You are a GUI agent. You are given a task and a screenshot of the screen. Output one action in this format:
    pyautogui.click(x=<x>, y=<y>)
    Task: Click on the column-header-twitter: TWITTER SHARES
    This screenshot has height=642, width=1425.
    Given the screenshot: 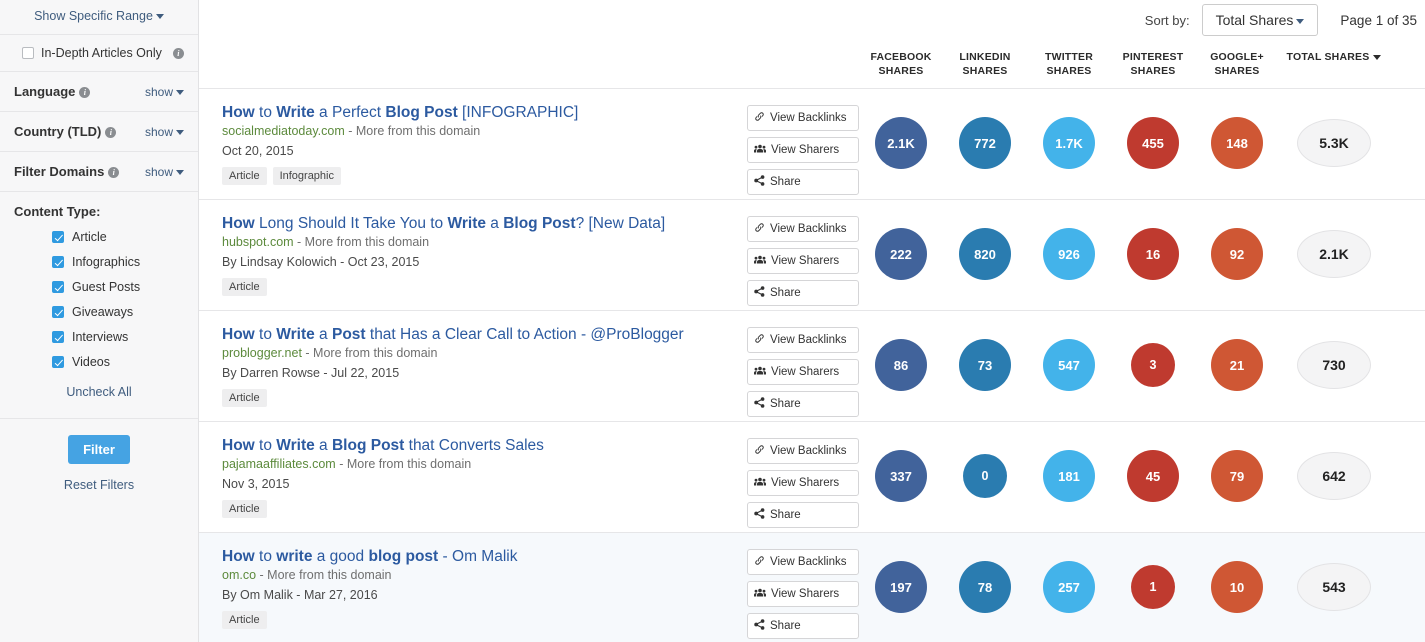 What is the action you would take?
    pyautogui.click(x=1069, y=64)
    